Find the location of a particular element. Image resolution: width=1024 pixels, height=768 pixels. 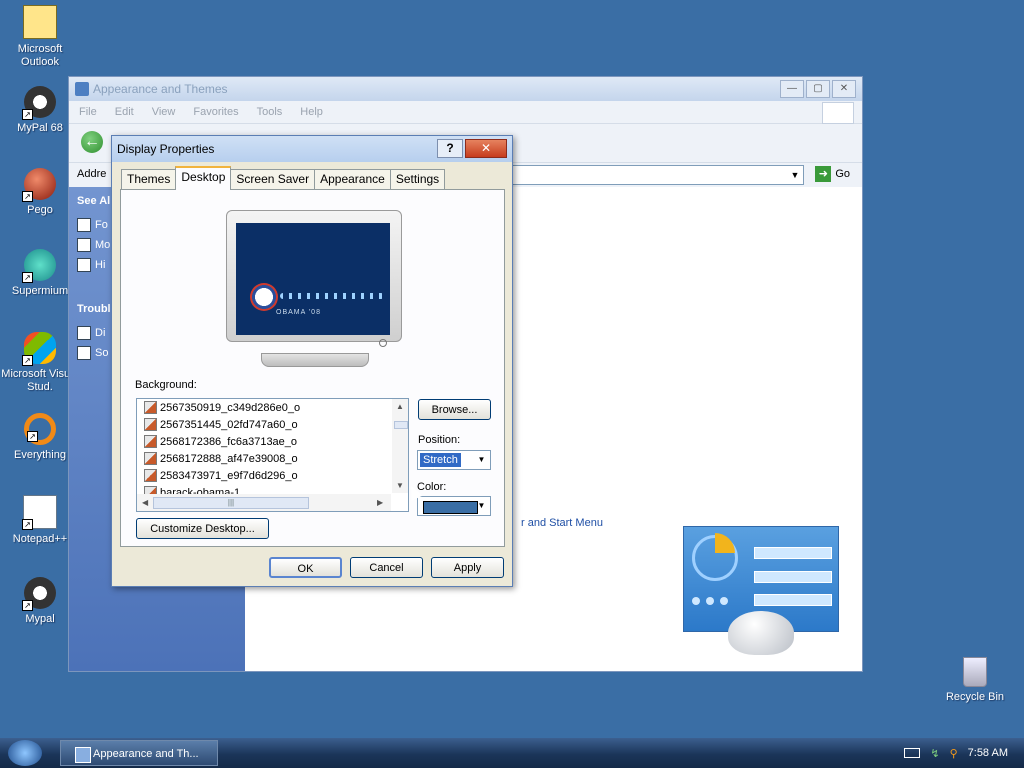

monitor-stand is located at coordinates (315, 360).